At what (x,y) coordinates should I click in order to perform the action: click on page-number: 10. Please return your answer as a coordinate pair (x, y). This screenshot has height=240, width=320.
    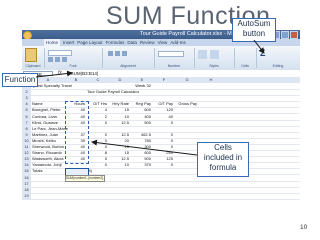
    Looking at the image, I should click on (304, 227).